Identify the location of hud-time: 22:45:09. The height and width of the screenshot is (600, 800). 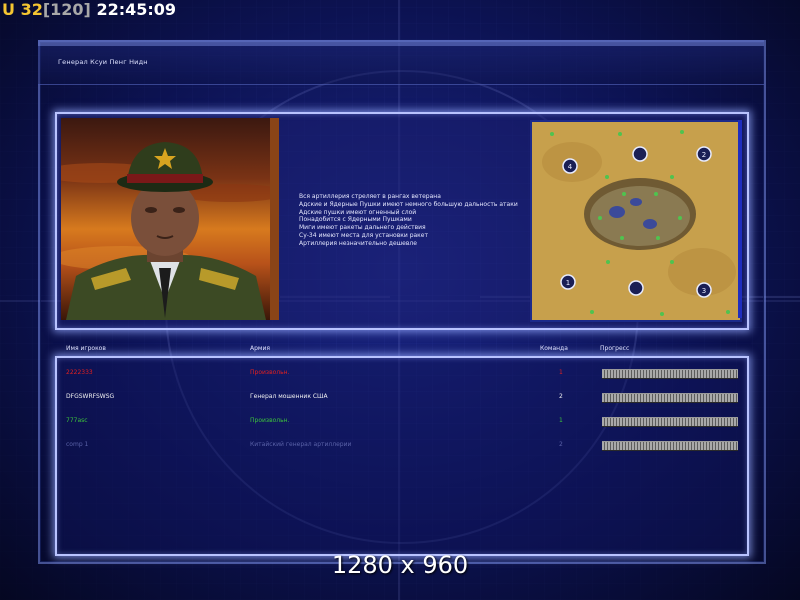
(136, 9).